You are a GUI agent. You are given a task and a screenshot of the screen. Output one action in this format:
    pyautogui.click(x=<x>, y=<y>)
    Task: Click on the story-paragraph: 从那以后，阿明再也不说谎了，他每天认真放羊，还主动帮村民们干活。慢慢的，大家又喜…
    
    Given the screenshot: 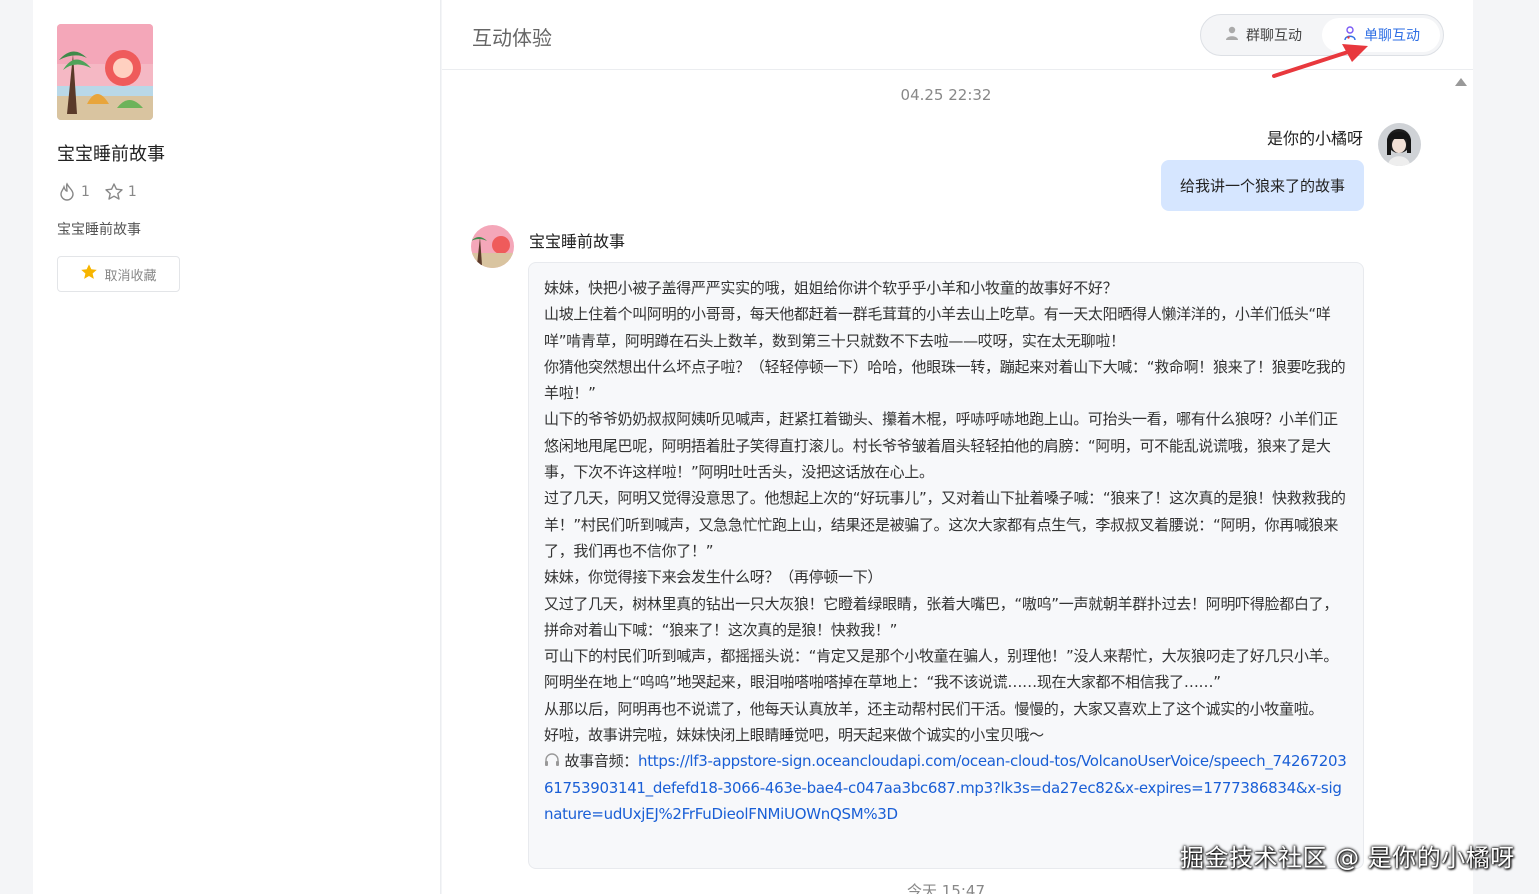 What is the action you would take?
    pyautogui.click(x=934, y=708)
    